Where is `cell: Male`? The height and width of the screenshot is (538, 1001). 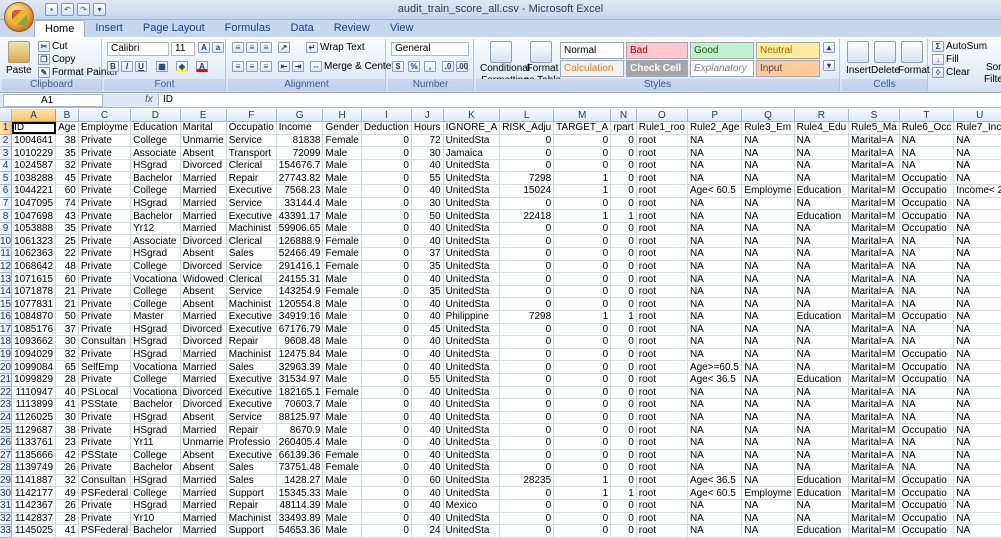
cell: Male is located at coordinates (342, 342).